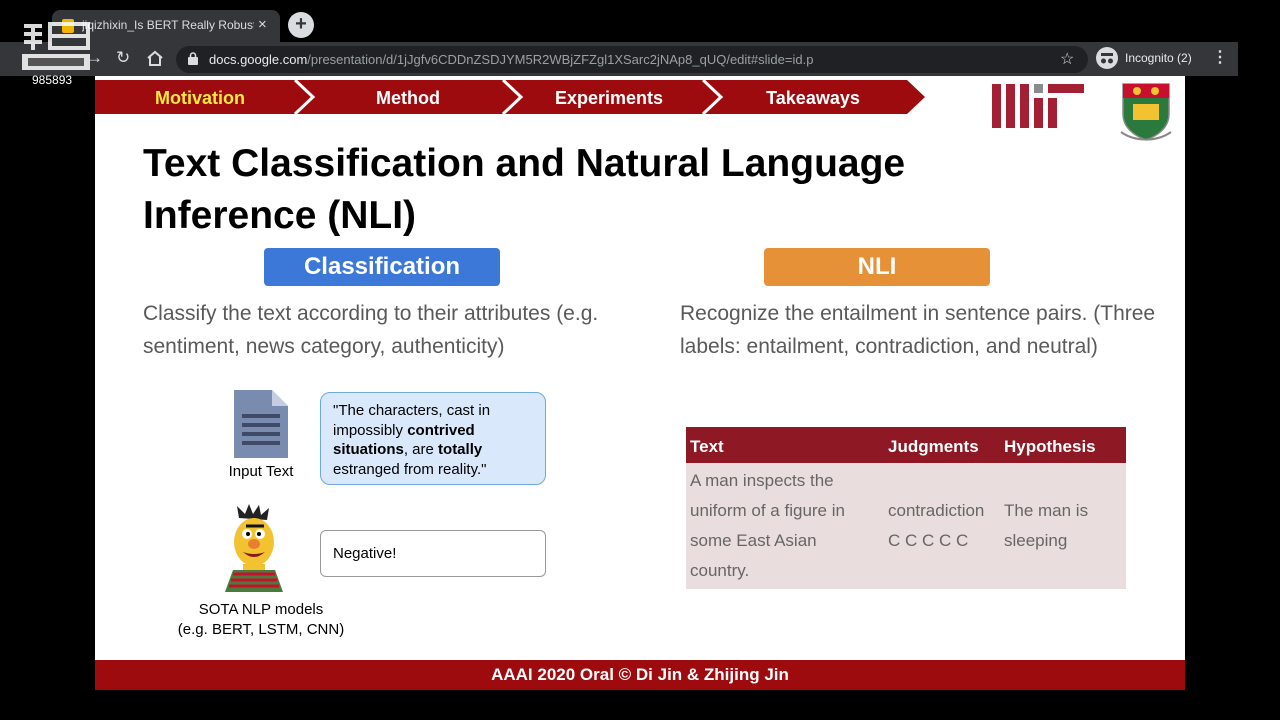  Describe the element at coordinates (261, 629) in the screenshot. I see `sota-label-line2: (e.g. BERT, LSTM, CNN)` at that location.